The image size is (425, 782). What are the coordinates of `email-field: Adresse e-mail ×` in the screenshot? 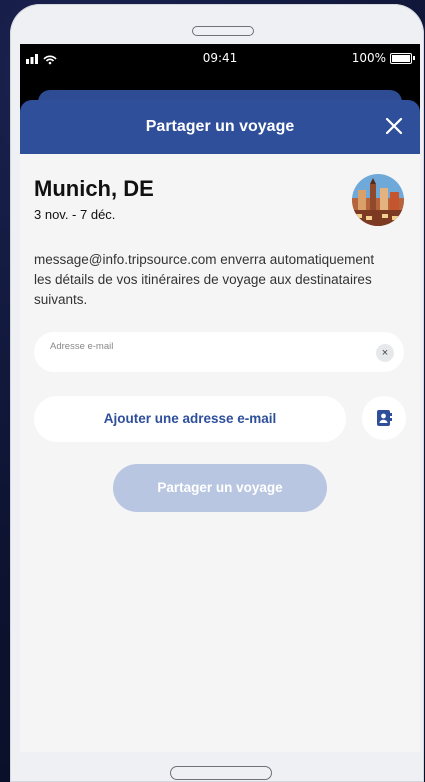 It's located at (219, 352).